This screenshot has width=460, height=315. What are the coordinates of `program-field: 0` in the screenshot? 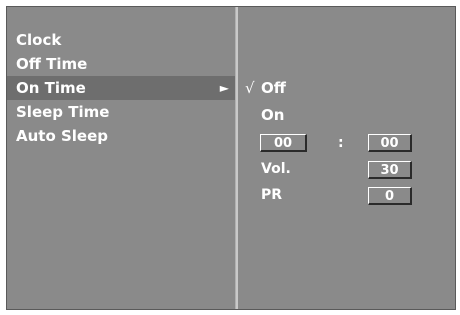 It's located at (390, 196).